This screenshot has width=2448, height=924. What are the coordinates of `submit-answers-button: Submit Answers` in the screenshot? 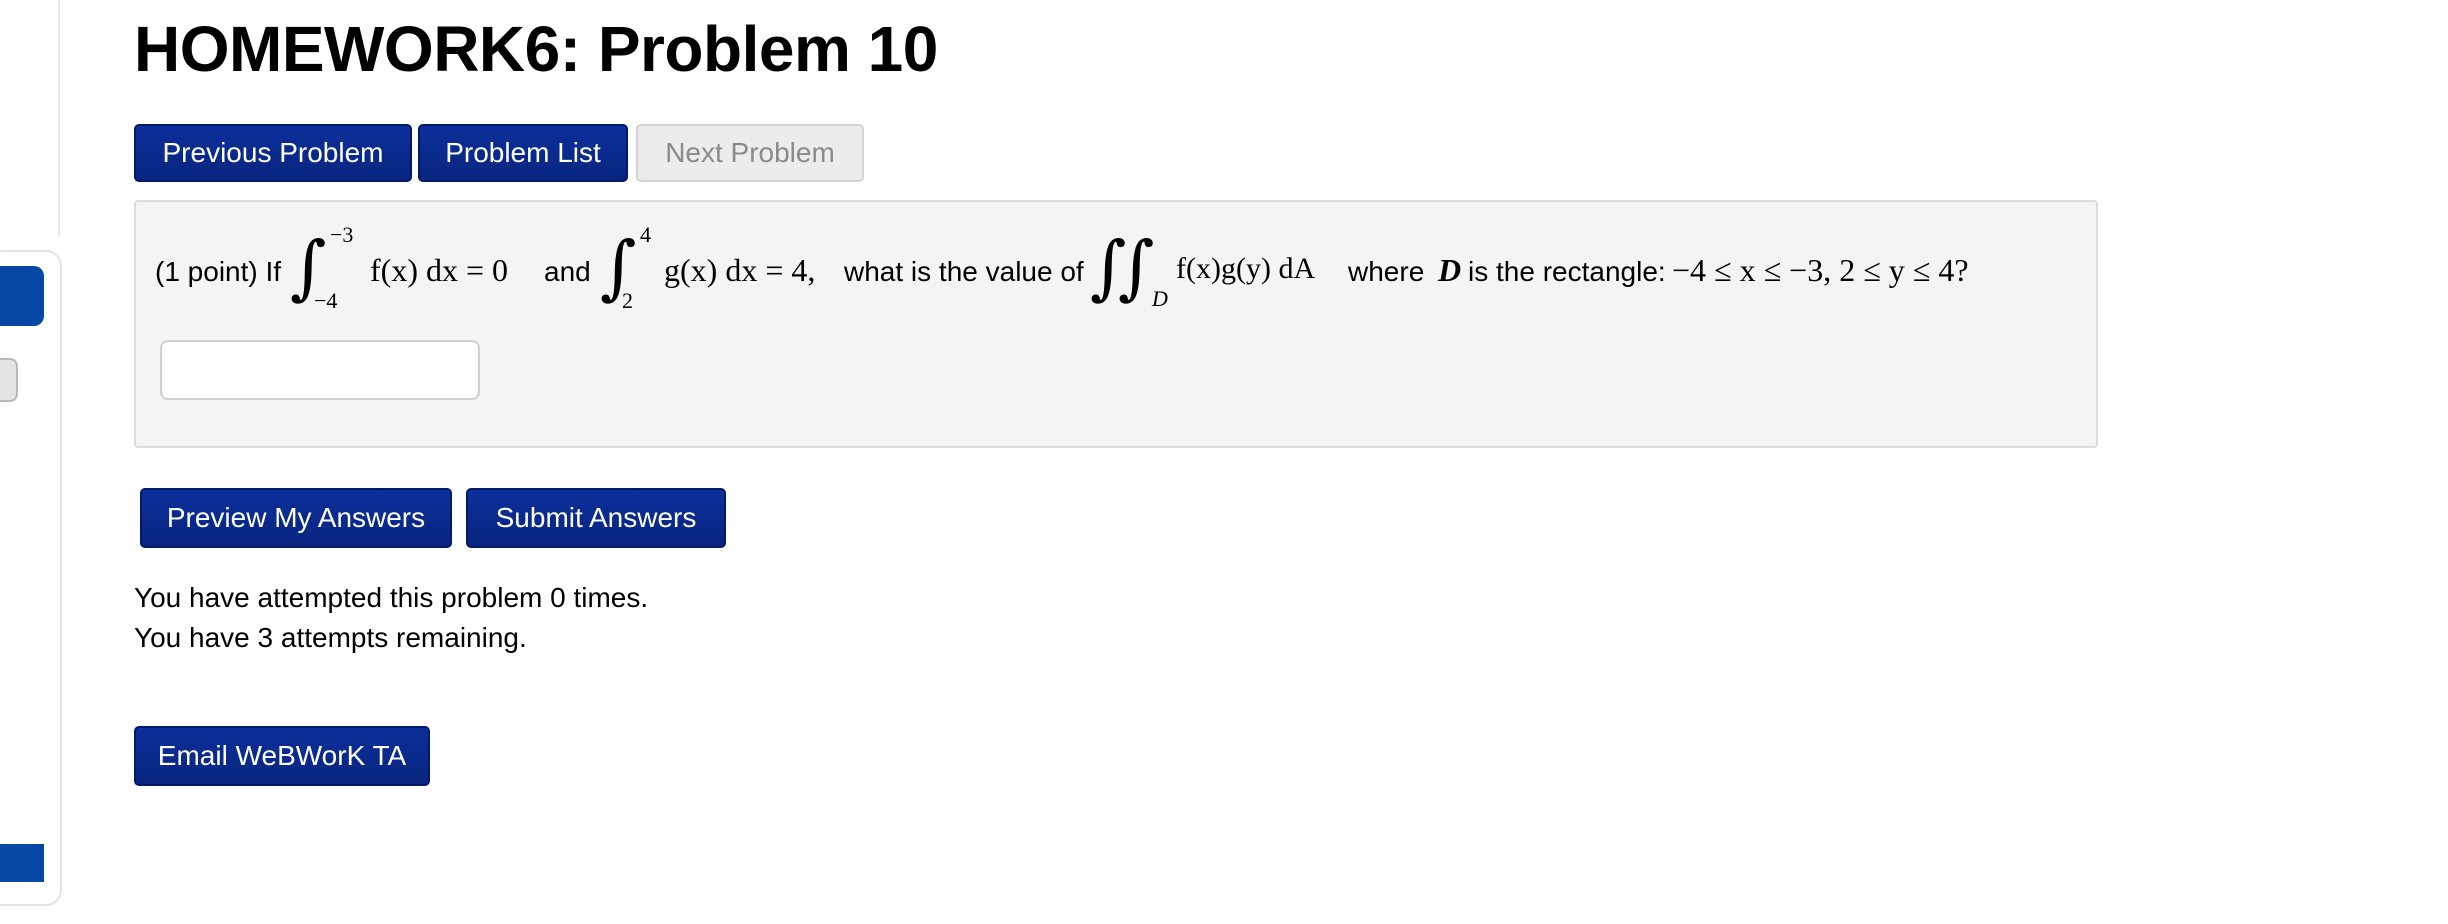 It's located at (596, 518).